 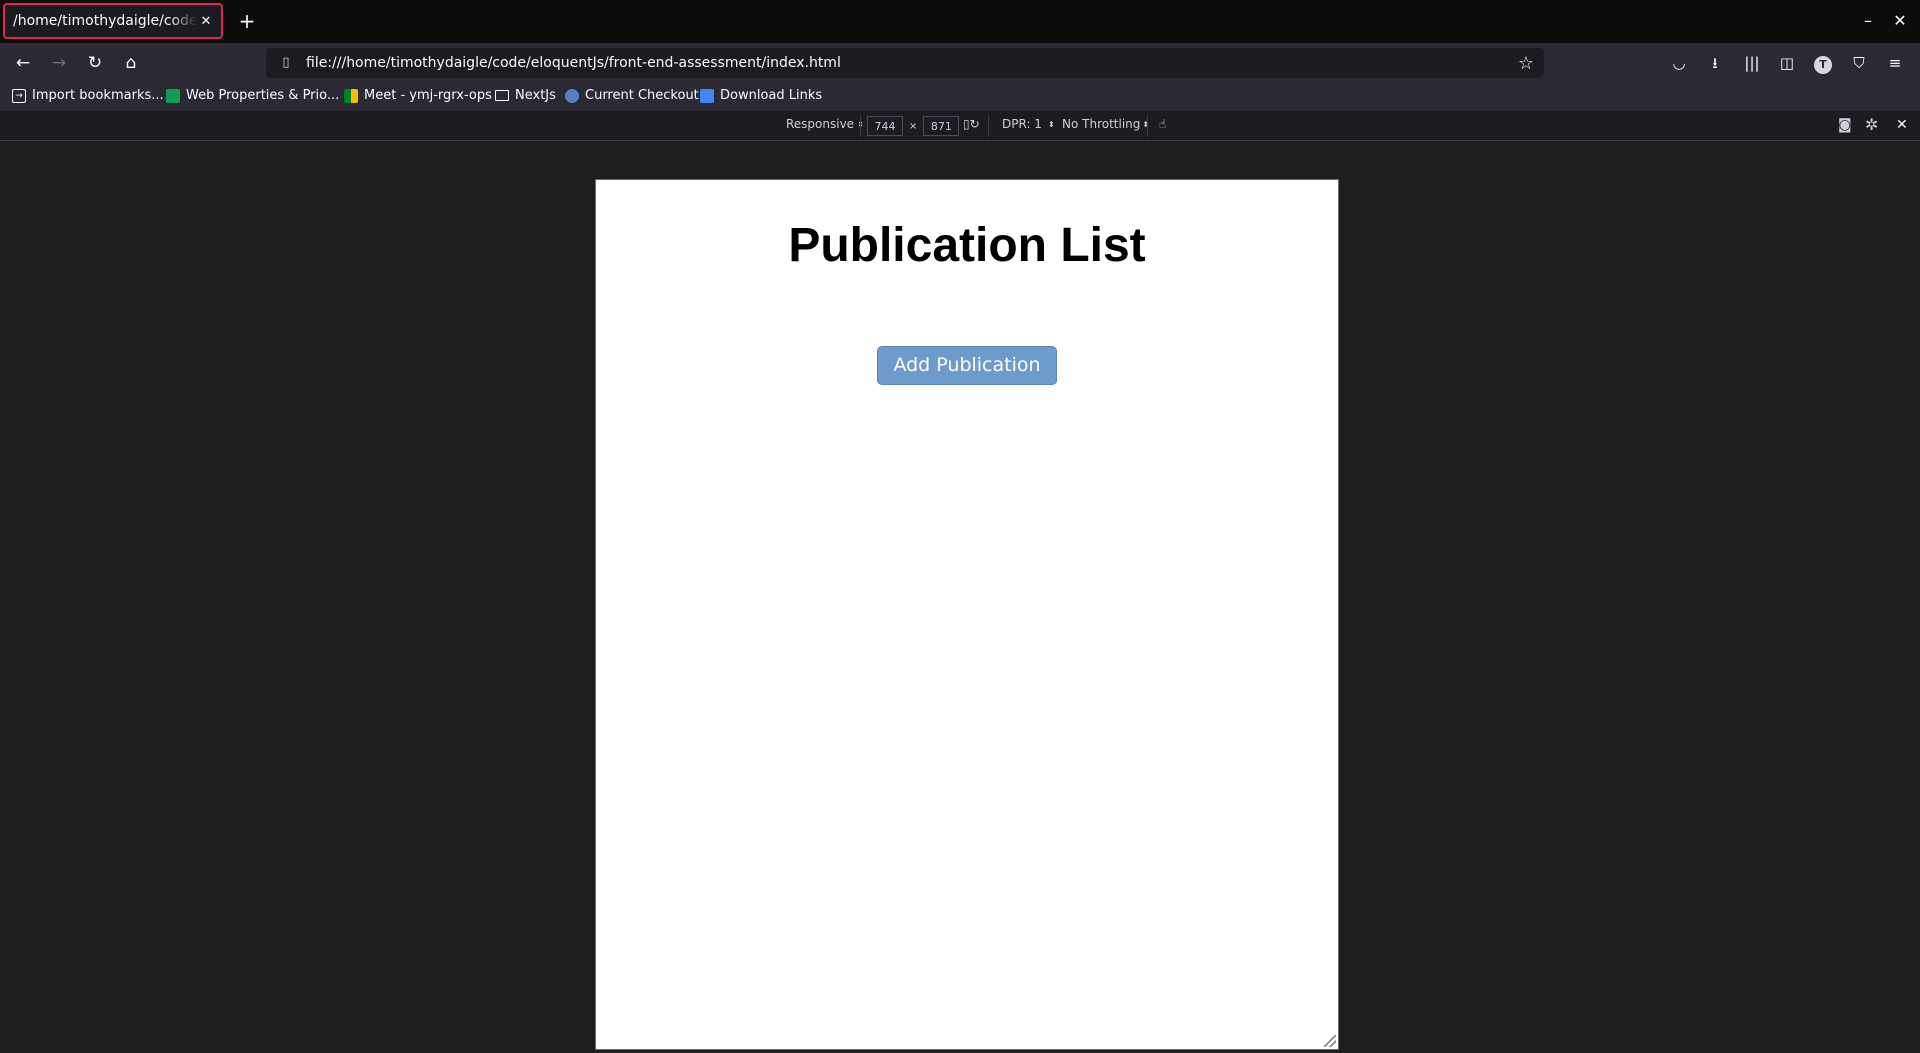 I want to click on shield-icon: ⛉, so click(x=1859, y=63).